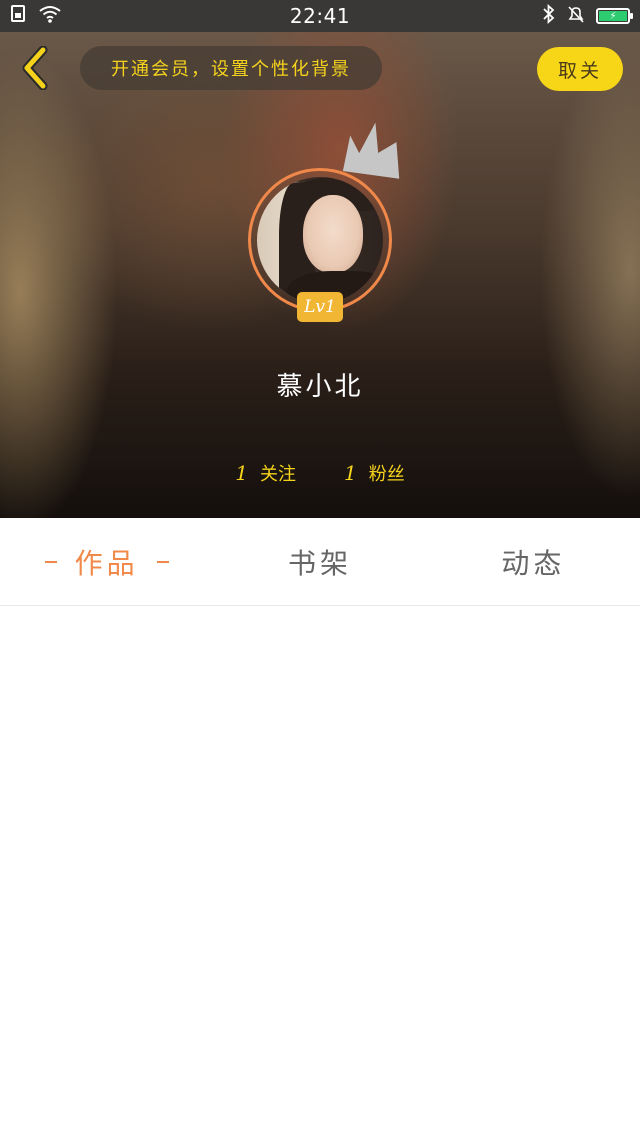 The width and height of the screenshot is (640, 1138). Describe the element at coordinates (36, 16) in the screenshot. I see `status-left` at that location.